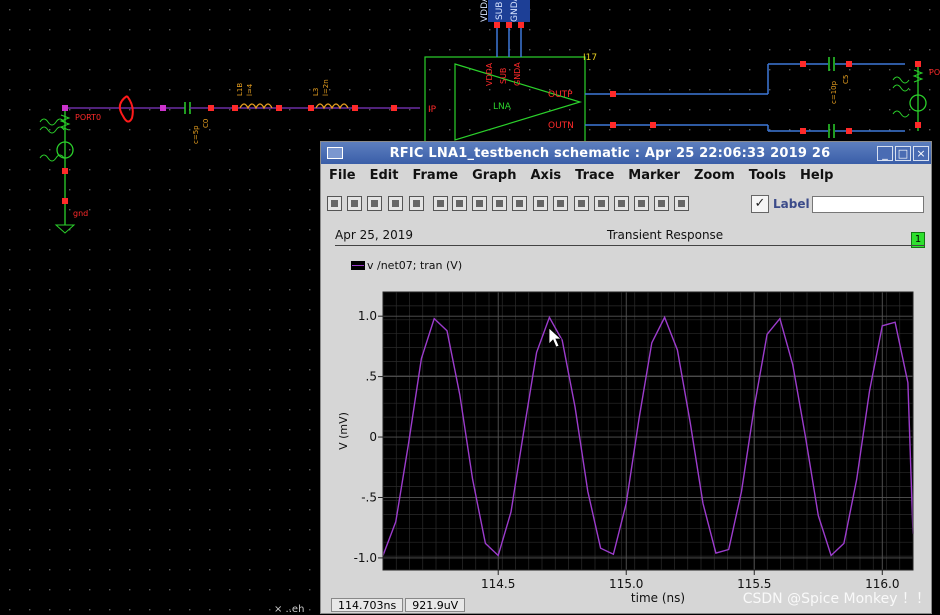 This screenshot has height=615, width=940. Describe the element at coordinates (626, 584) in the screenshot. I see `x-tick-label: 115.0` at that location.